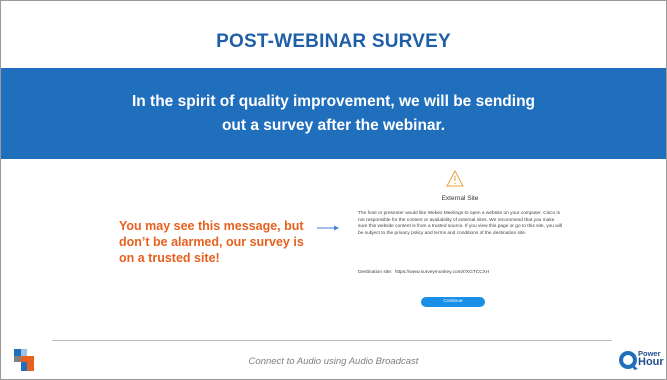 The image size is (667, 380). What do you see at coordinates (328, 228) in the screenshot?
I see `arrow-icon` at bounding box center [328, 228].